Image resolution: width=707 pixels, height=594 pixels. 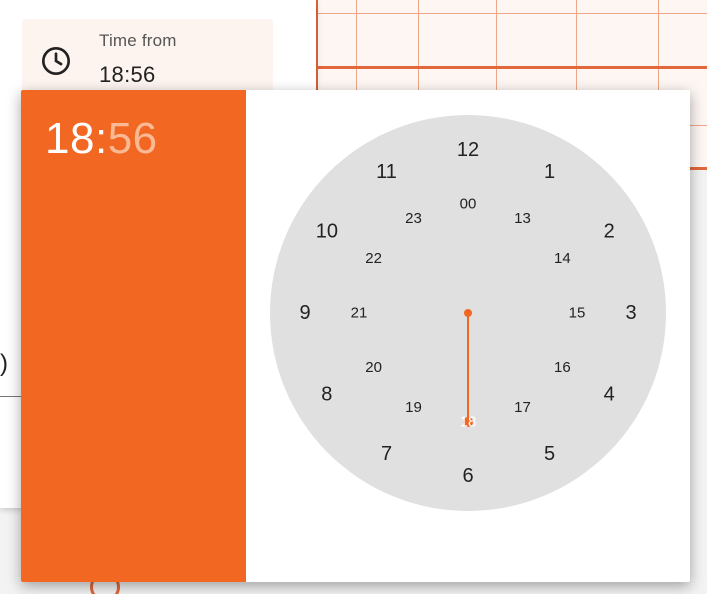 I want to click on time-from-value: 18:56, so click(x=127, y=74).